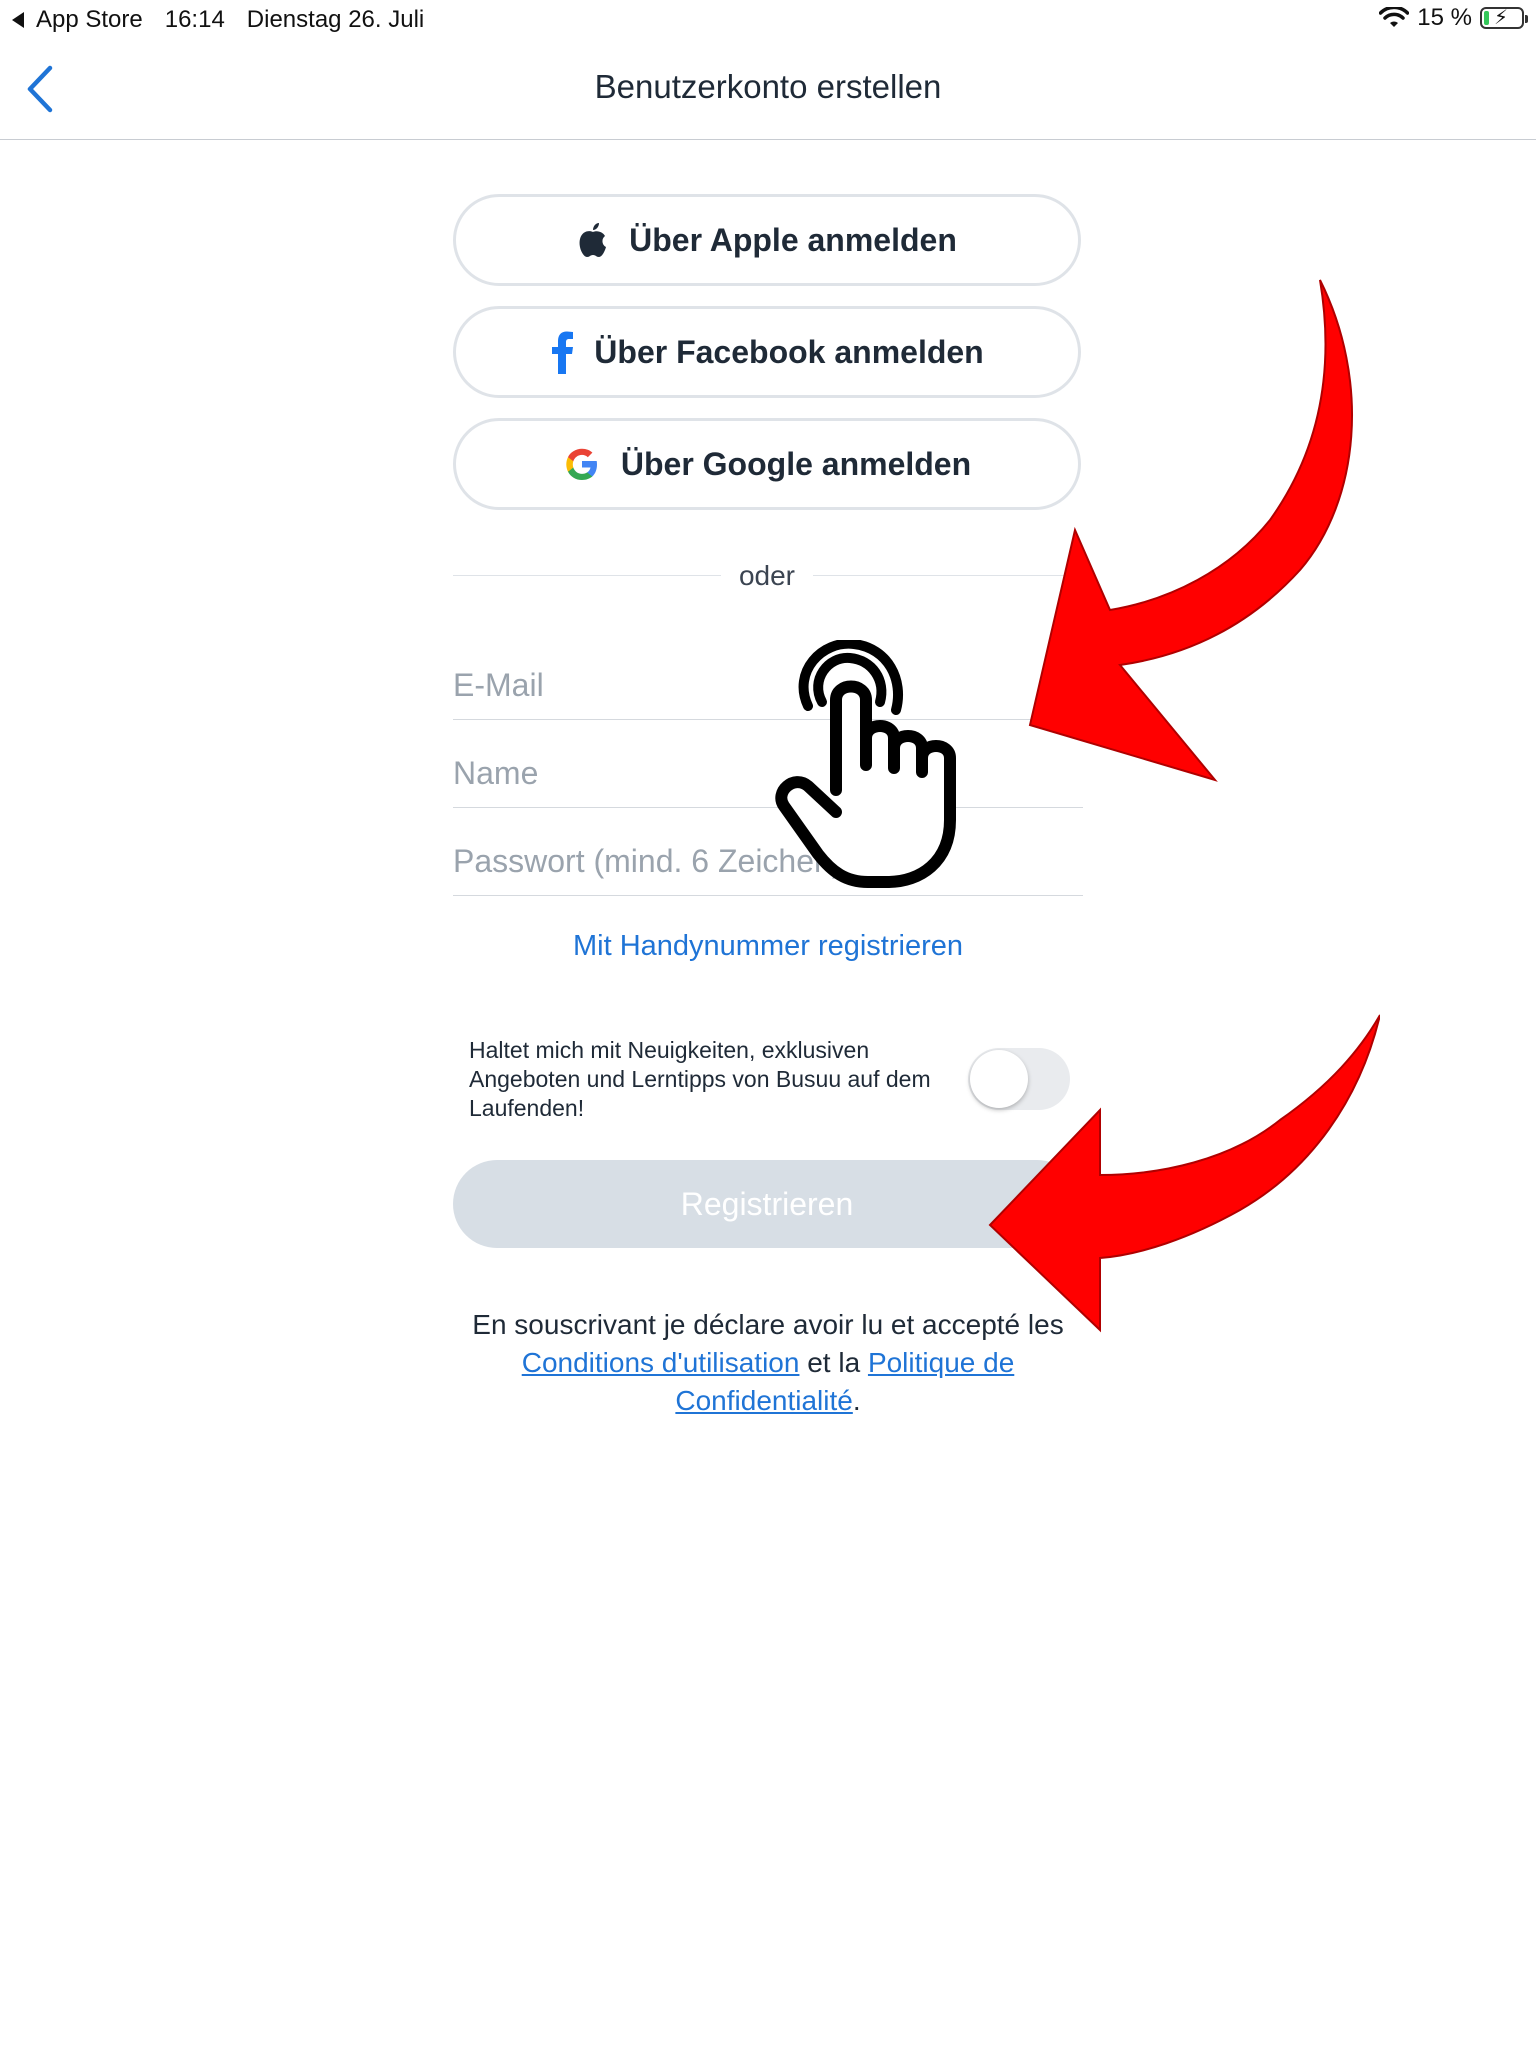 The image size is (1536, 2048). I want to click on battery-percent: 15 %, so click(1444, 17).